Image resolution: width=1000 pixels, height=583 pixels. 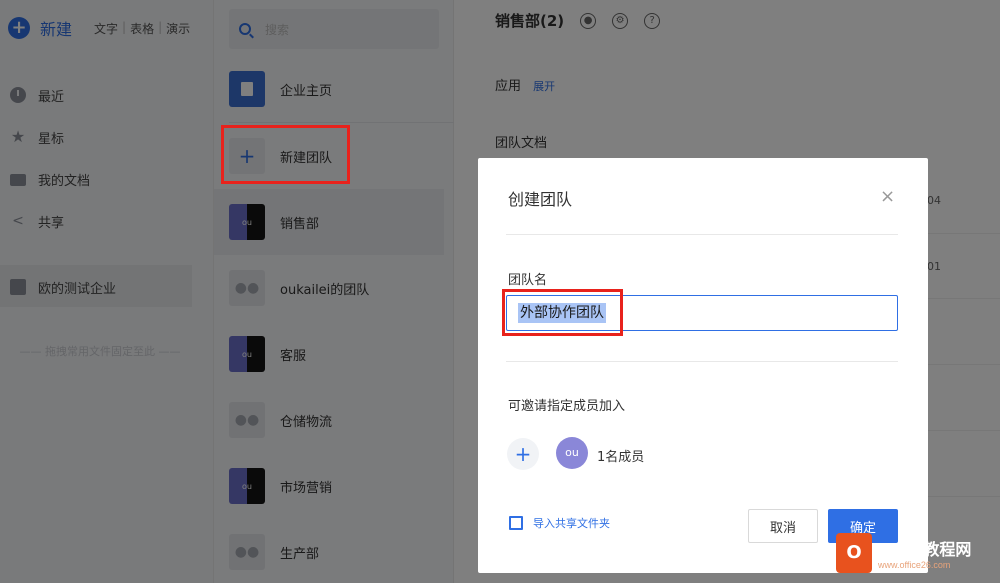 What do you see at coordinates (621, 457) in the screenshot?
I see `member-count: 1名成员` at bounding box center [621, 457].